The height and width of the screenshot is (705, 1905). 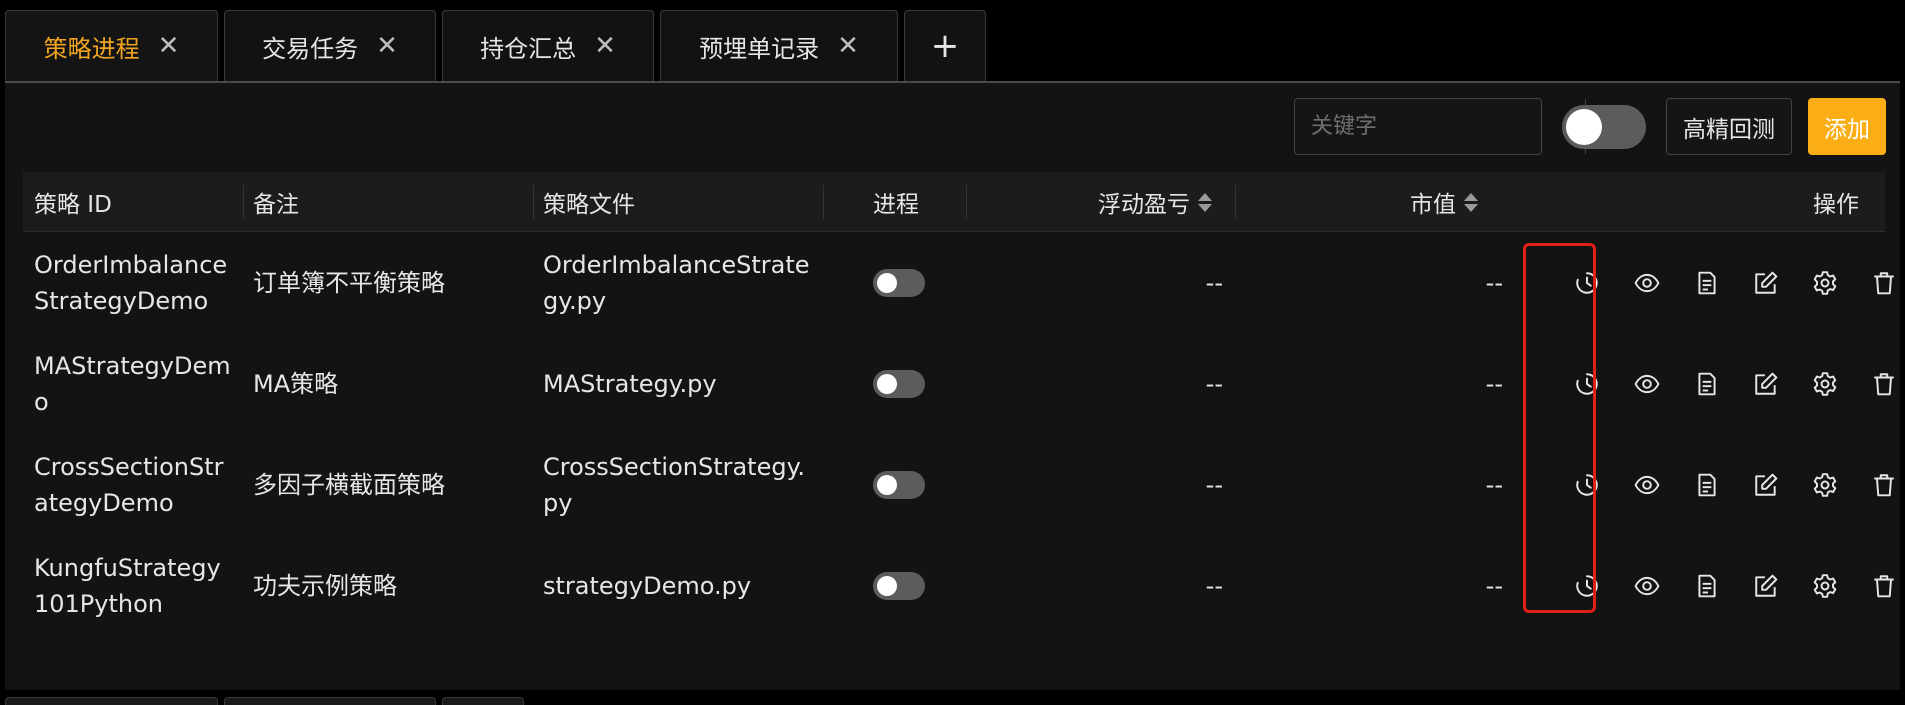 What do you see at coordinates (589, 205) in the screenshot?
I see `column-header-file: 策略文件` at bounding box center [589, 205].